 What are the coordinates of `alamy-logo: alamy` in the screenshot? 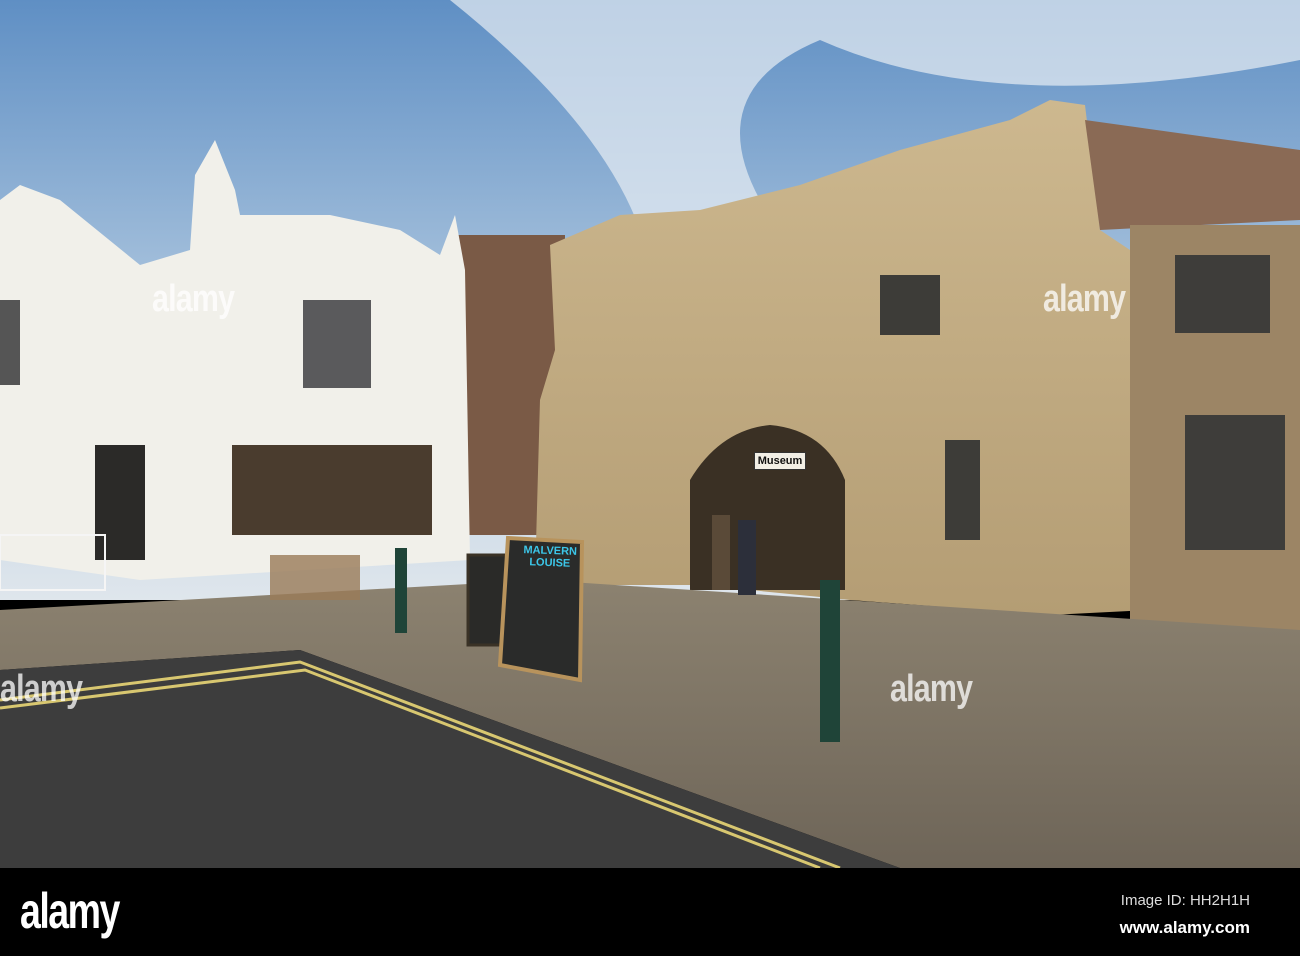 It's located at (70, 911).